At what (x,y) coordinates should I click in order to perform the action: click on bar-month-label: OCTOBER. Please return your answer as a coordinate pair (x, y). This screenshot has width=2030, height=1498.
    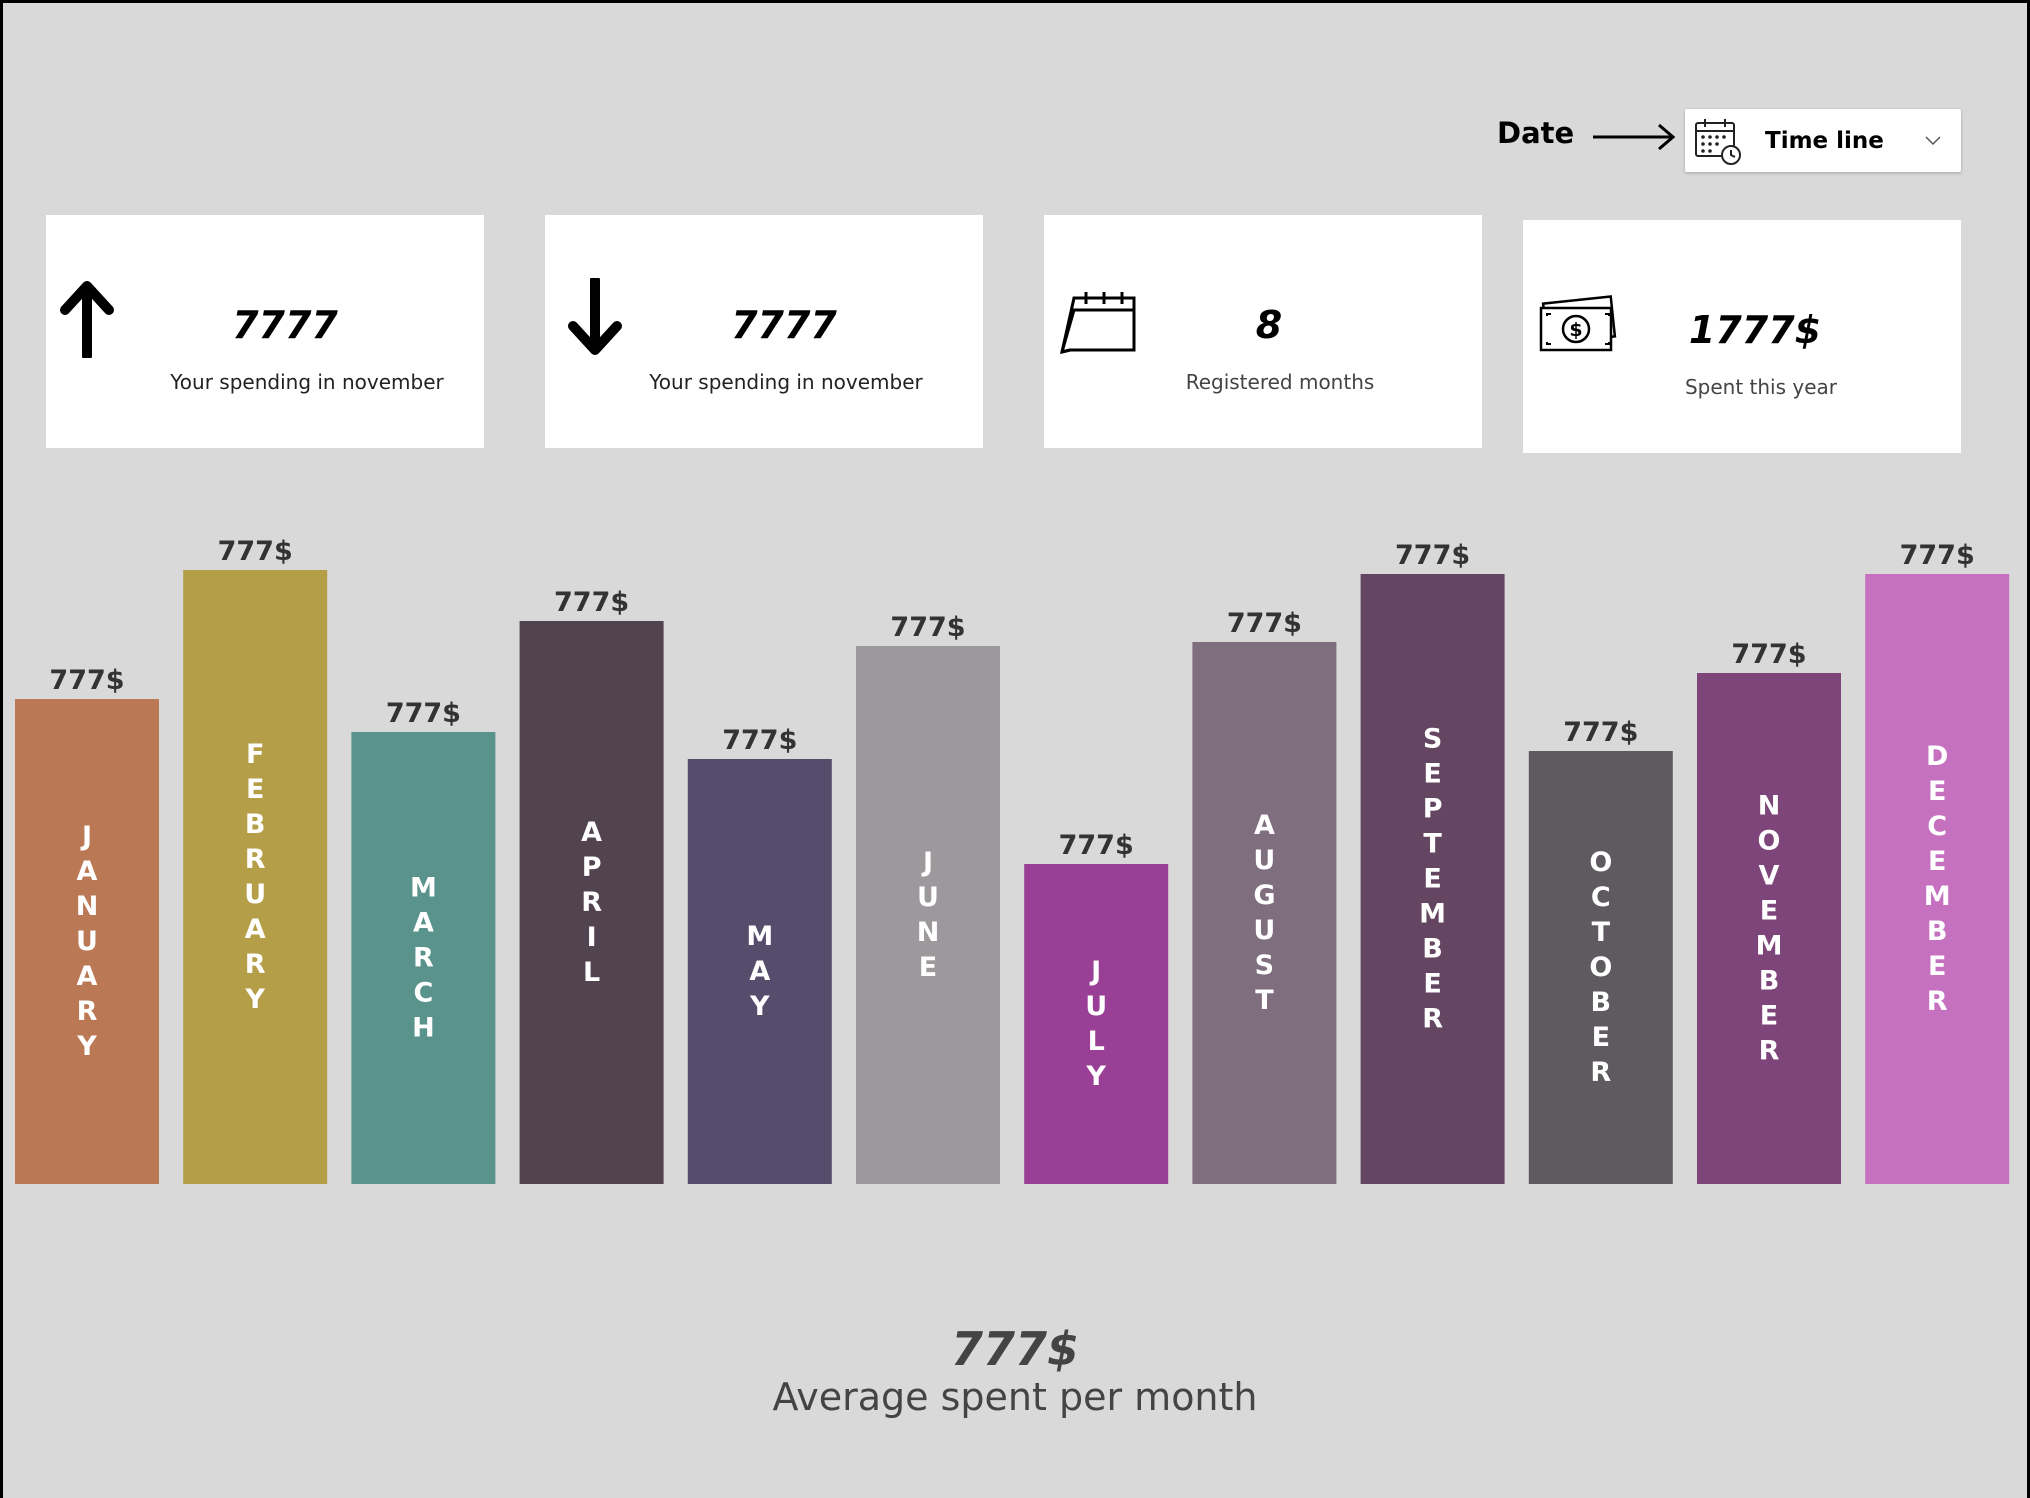
    Looking at the image, I should click on (1600, 967).